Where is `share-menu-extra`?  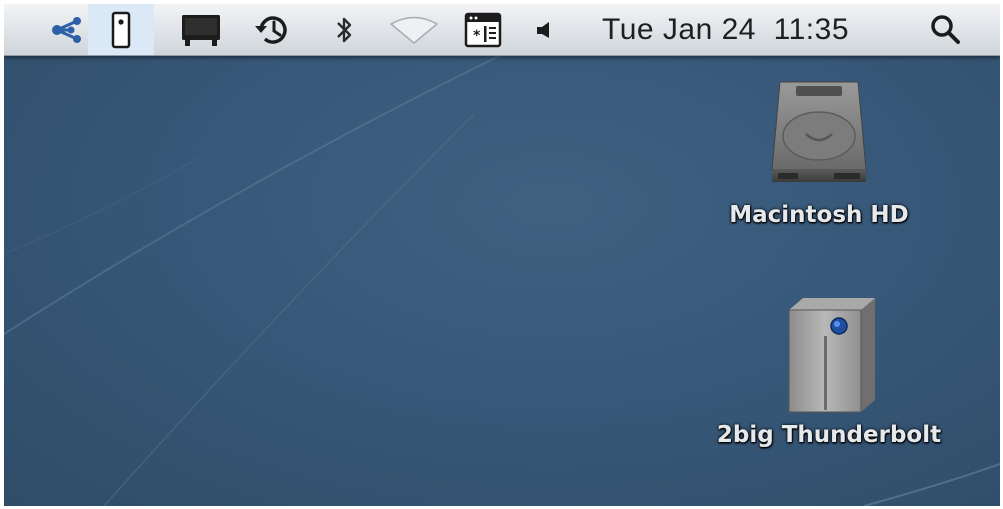 share-menu-extra is located at coordinates (68, 29).